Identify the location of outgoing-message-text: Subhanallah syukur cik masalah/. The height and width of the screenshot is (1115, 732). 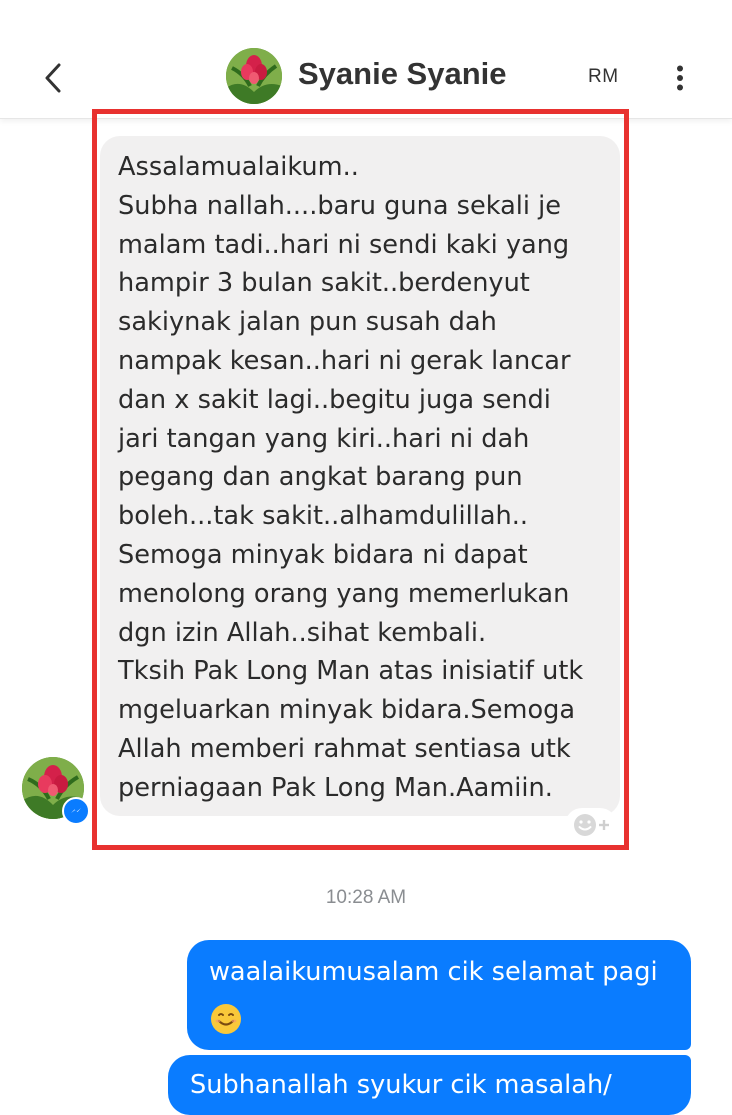
(401, 1085).